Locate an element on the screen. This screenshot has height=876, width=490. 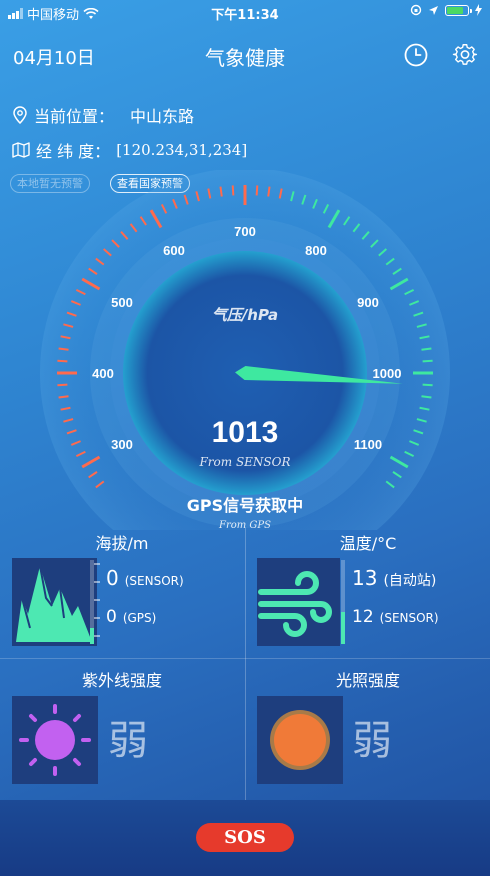
location-label: 当前位置： is located at coordinates (74, 116).